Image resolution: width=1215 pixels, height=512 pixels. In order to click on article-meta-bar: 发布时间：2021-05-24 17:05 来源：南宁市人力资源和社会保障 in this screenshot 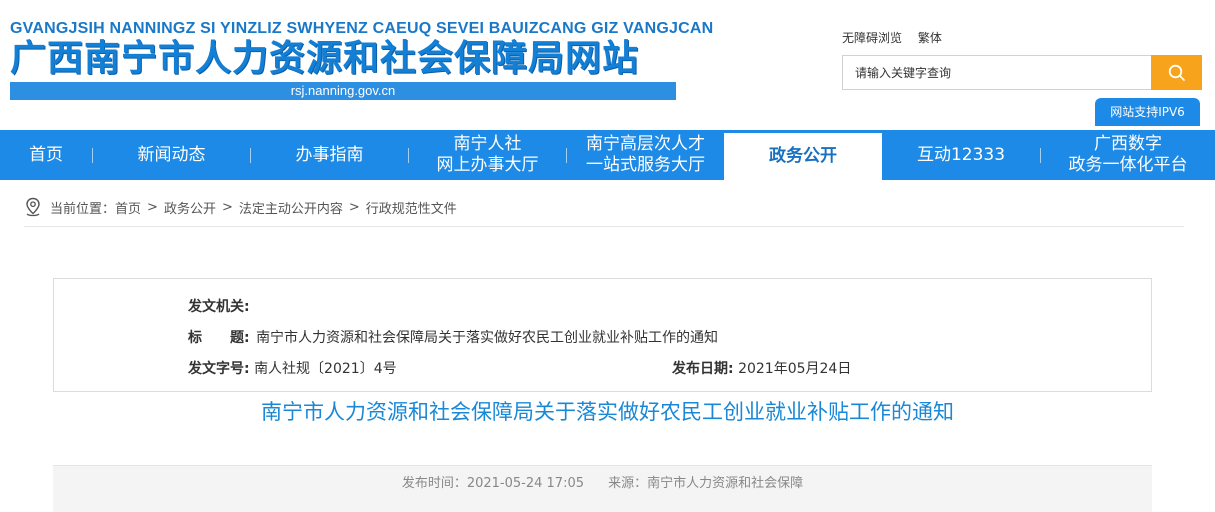, I will do `click(602, 488)`.